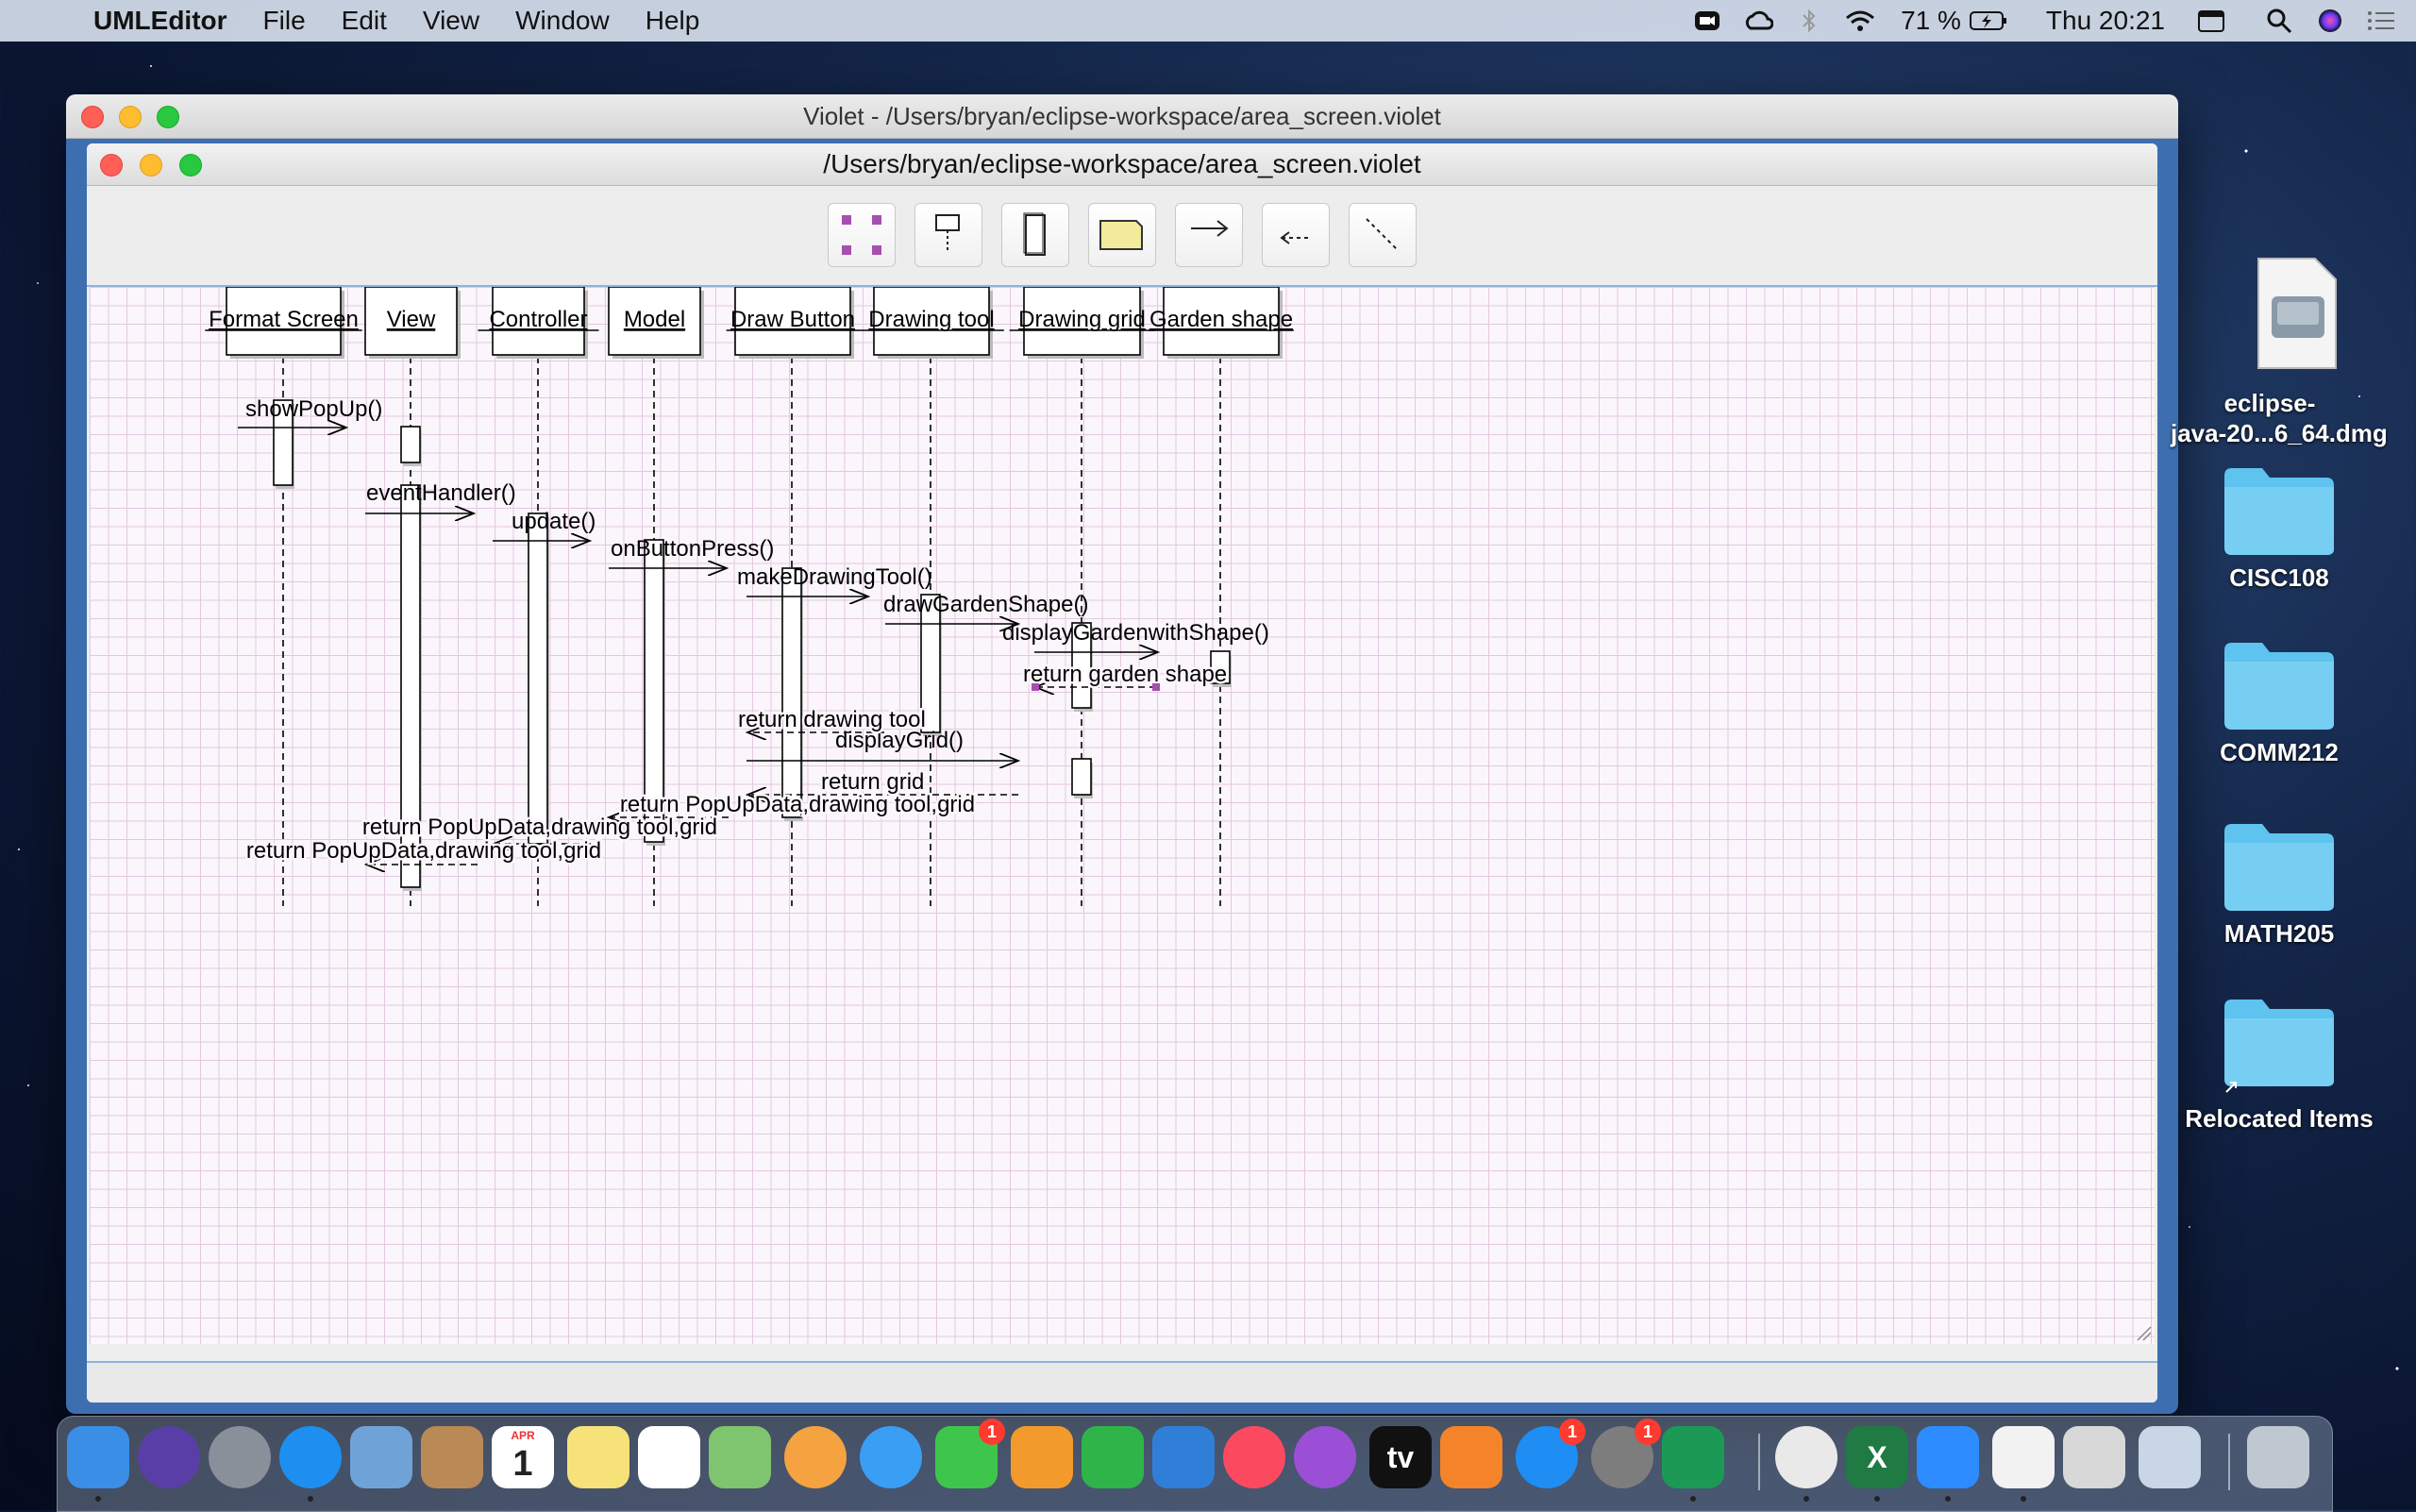 This screenshot has width=2416, height=1512. I want to click on select-tool-button, so click(862, 235).